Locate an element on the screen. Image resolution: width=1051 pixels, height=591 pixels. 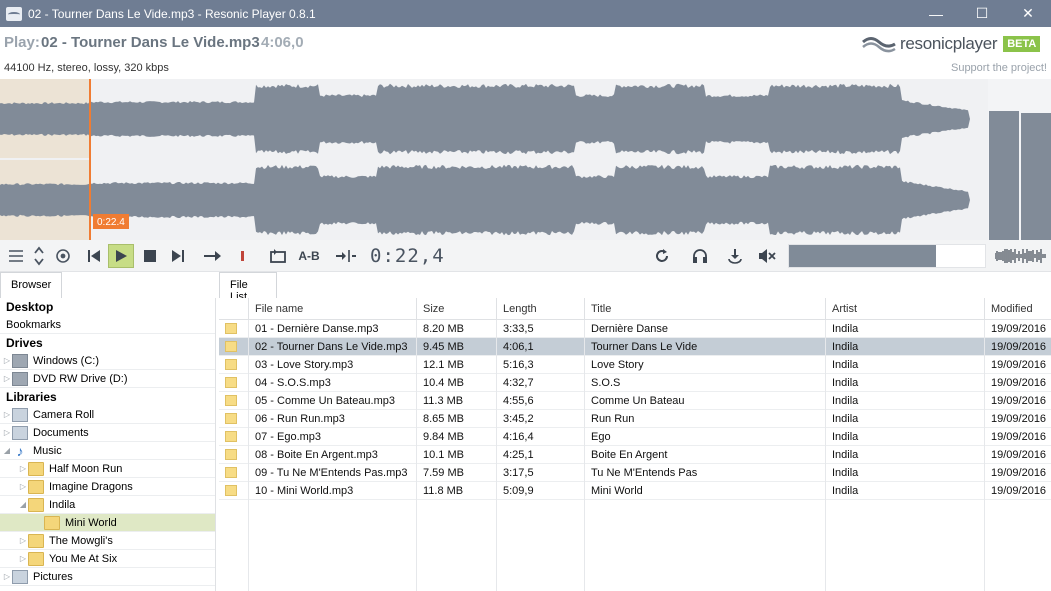
browser-item-bookmarks: Bookmarks is located at coordinates (107, 325).